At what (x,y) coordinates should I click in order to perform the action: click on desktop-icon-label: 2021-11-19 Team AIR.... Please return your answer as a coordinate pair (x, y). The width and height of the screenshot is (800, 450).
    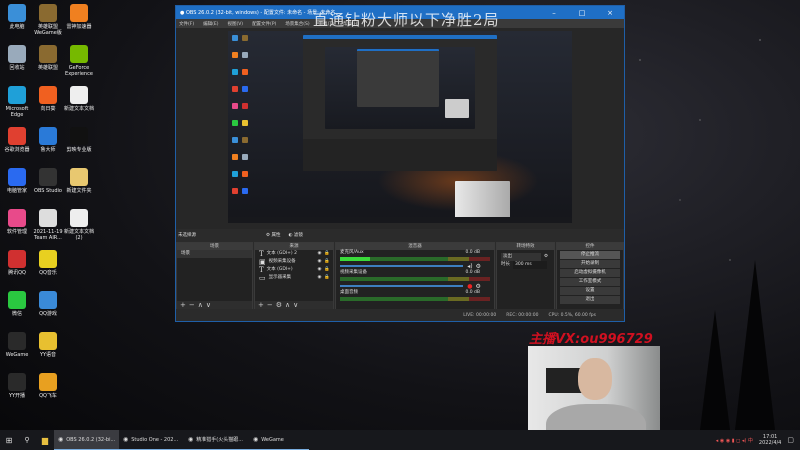
    Looking at the image, I should click on (48, 235).